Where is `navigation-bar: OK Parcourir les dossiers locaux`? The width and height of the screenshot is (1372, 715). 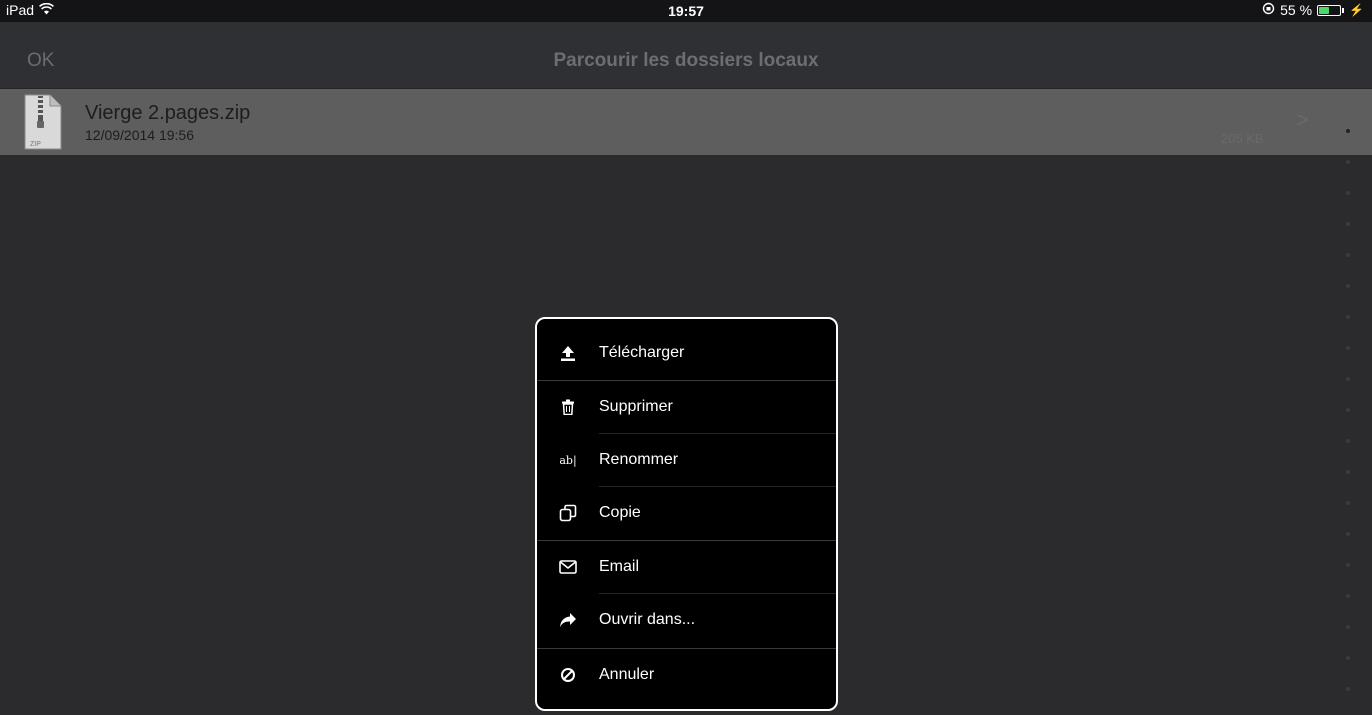
navigation-bar: OK Parcourir les dossiers locaux is located at coordinates (686, 55).